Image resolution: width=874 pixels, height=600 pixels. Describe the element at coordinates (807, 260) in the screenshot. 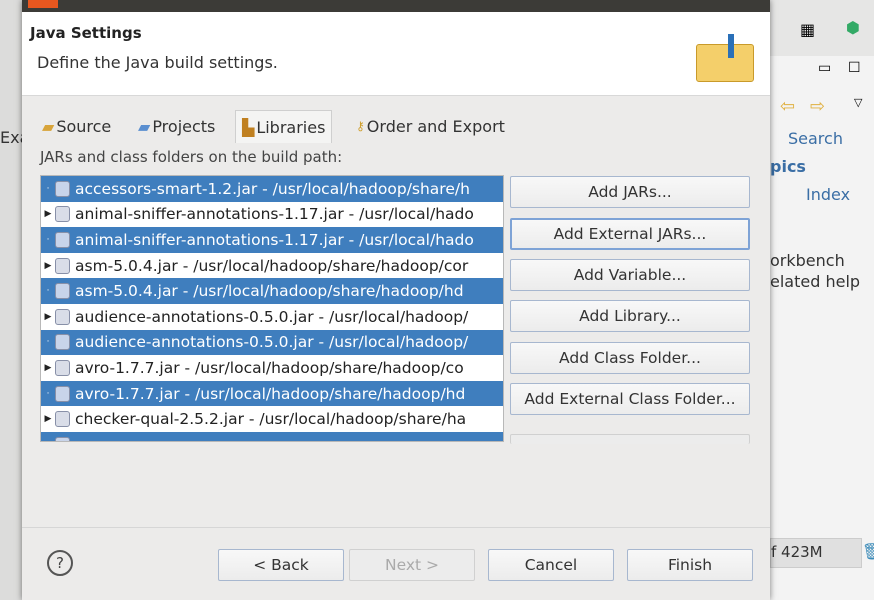

I see `help-text: orkbench` at that location.